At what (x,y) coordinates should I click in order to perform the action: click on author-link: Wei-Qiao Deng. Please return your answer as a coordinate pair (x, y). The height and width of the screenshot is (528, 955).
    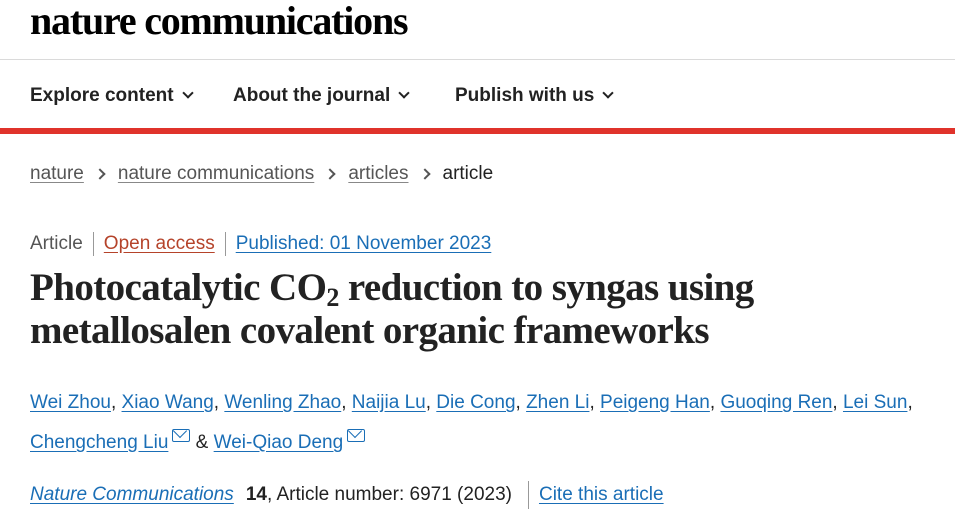
    Looking at the image, I should click on (279, 442).